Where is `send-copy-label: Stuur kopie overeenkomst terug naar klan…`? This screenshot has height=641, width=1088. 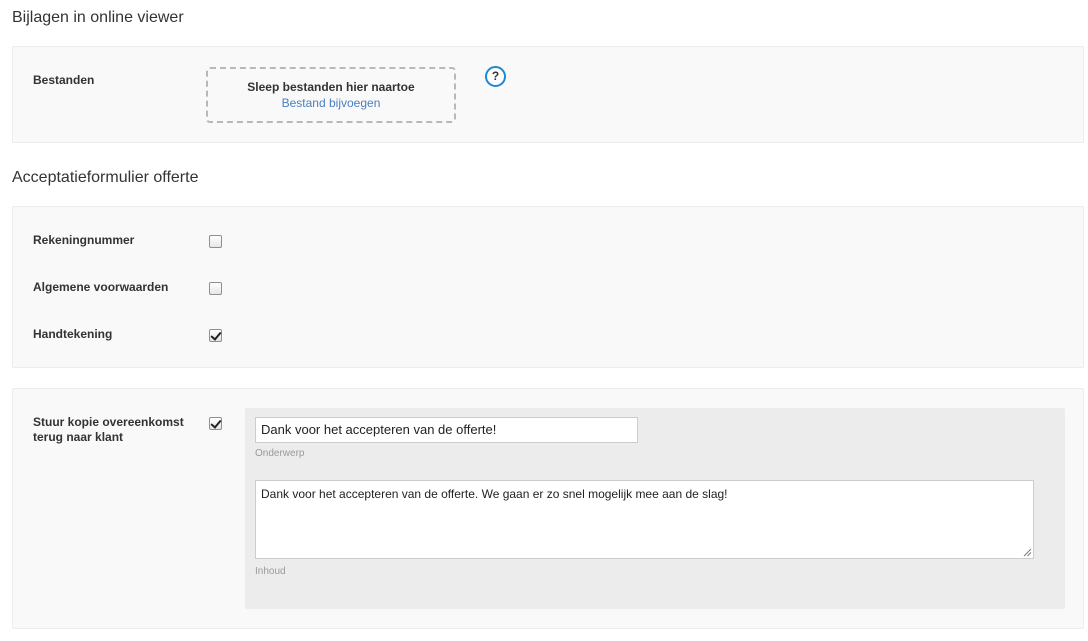 send-copy-label: Stuur kopie overeenkomst terug naar klan… is located at coordinates (108, 430).